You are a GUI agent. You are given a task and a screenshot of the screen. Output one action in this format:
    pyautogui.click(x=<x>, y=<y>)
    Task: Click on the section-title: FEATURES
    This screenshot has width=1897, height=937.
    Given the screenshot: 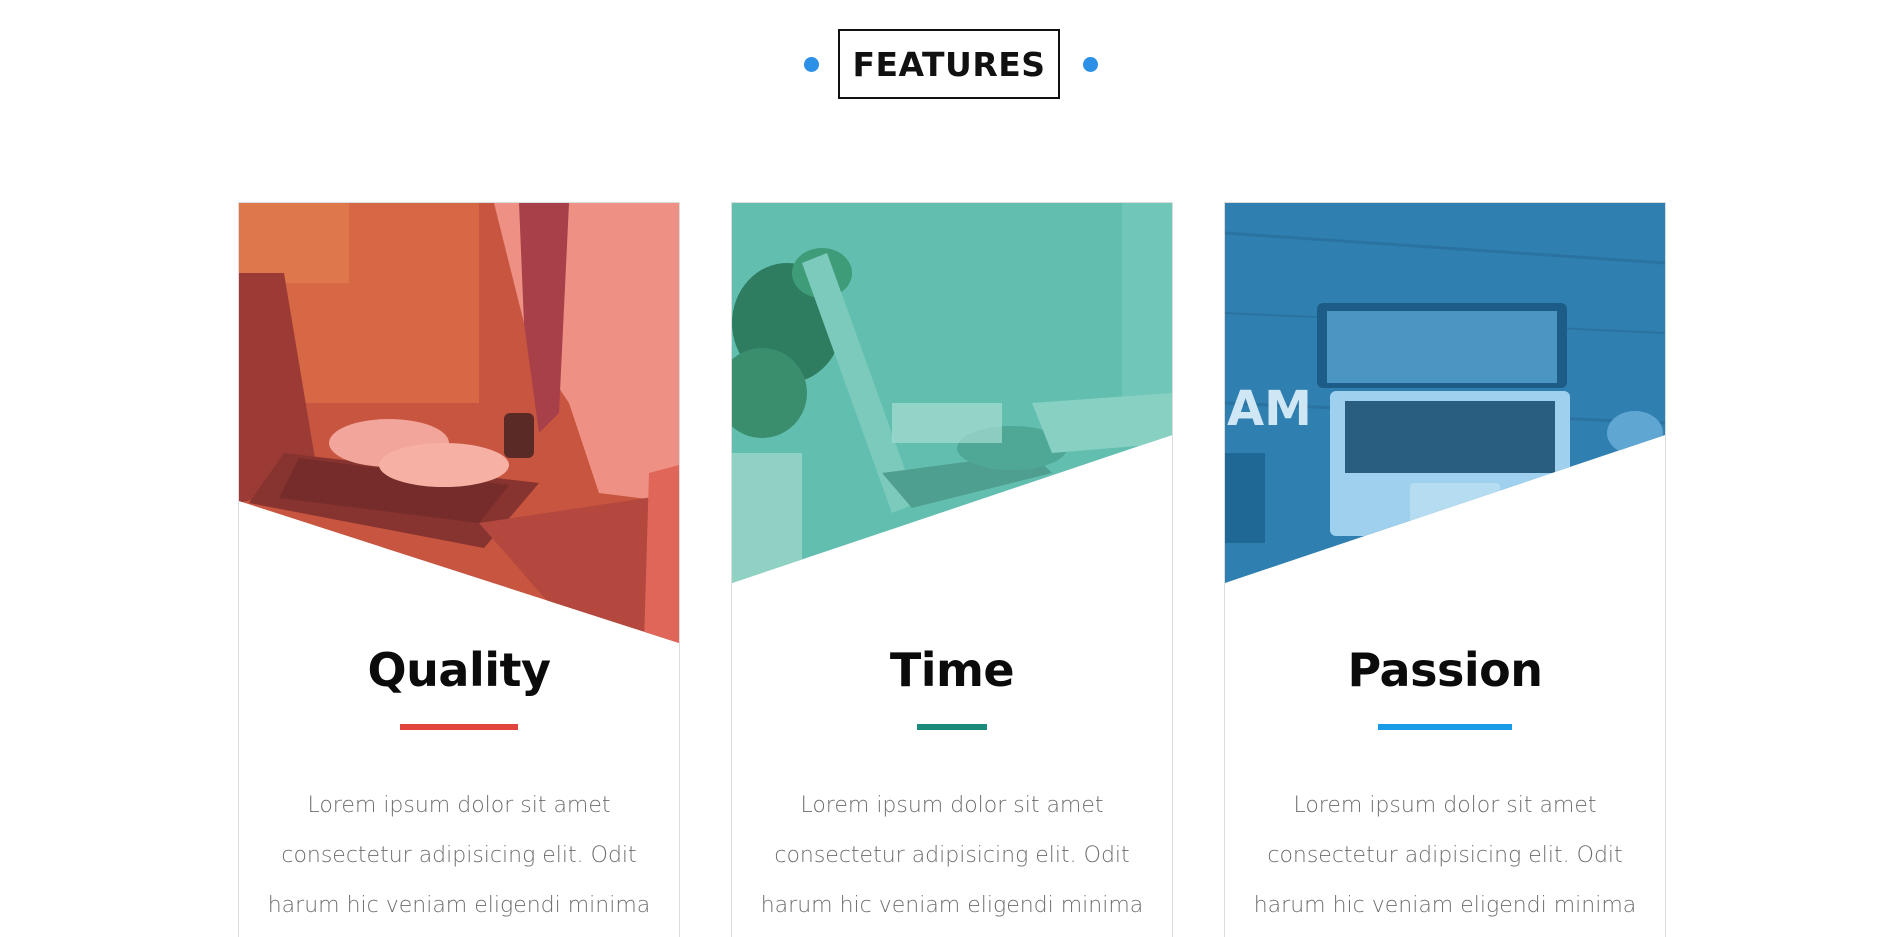 What is the action you would take?
    pyautogui.click(x=949, y=64)
    